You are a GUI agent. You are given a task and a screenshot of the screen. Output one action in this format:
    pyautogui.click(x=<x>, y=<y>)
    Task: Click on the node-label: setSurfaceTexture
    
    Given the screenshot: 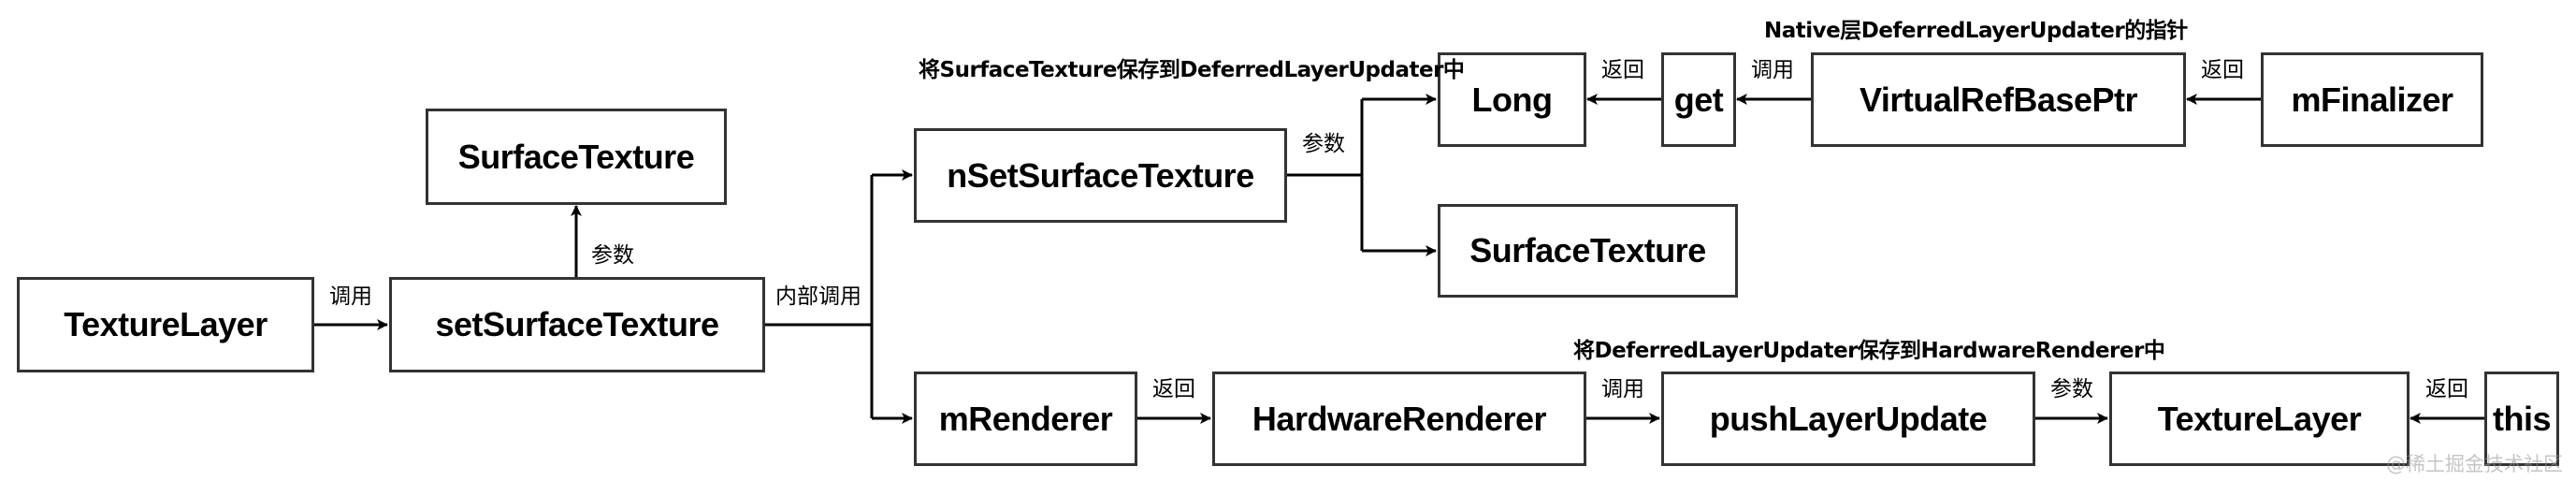 What is the action you would take?
    pyautogui.click(x=577, y=324)
    